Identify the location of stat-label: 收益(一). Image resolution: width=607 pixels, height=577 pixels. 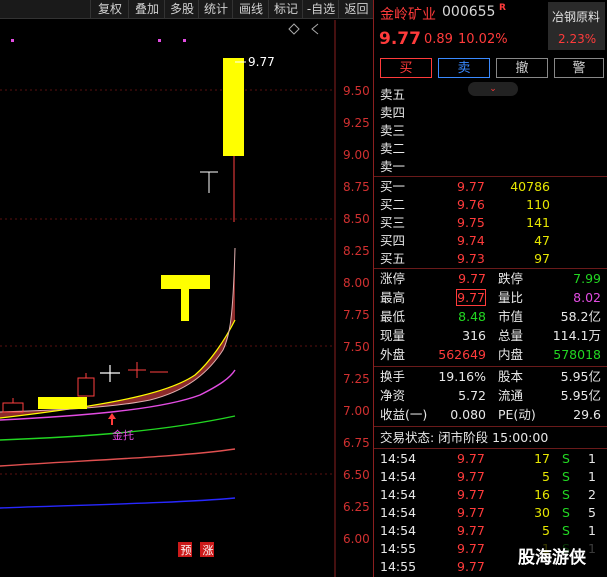
(404, 414).